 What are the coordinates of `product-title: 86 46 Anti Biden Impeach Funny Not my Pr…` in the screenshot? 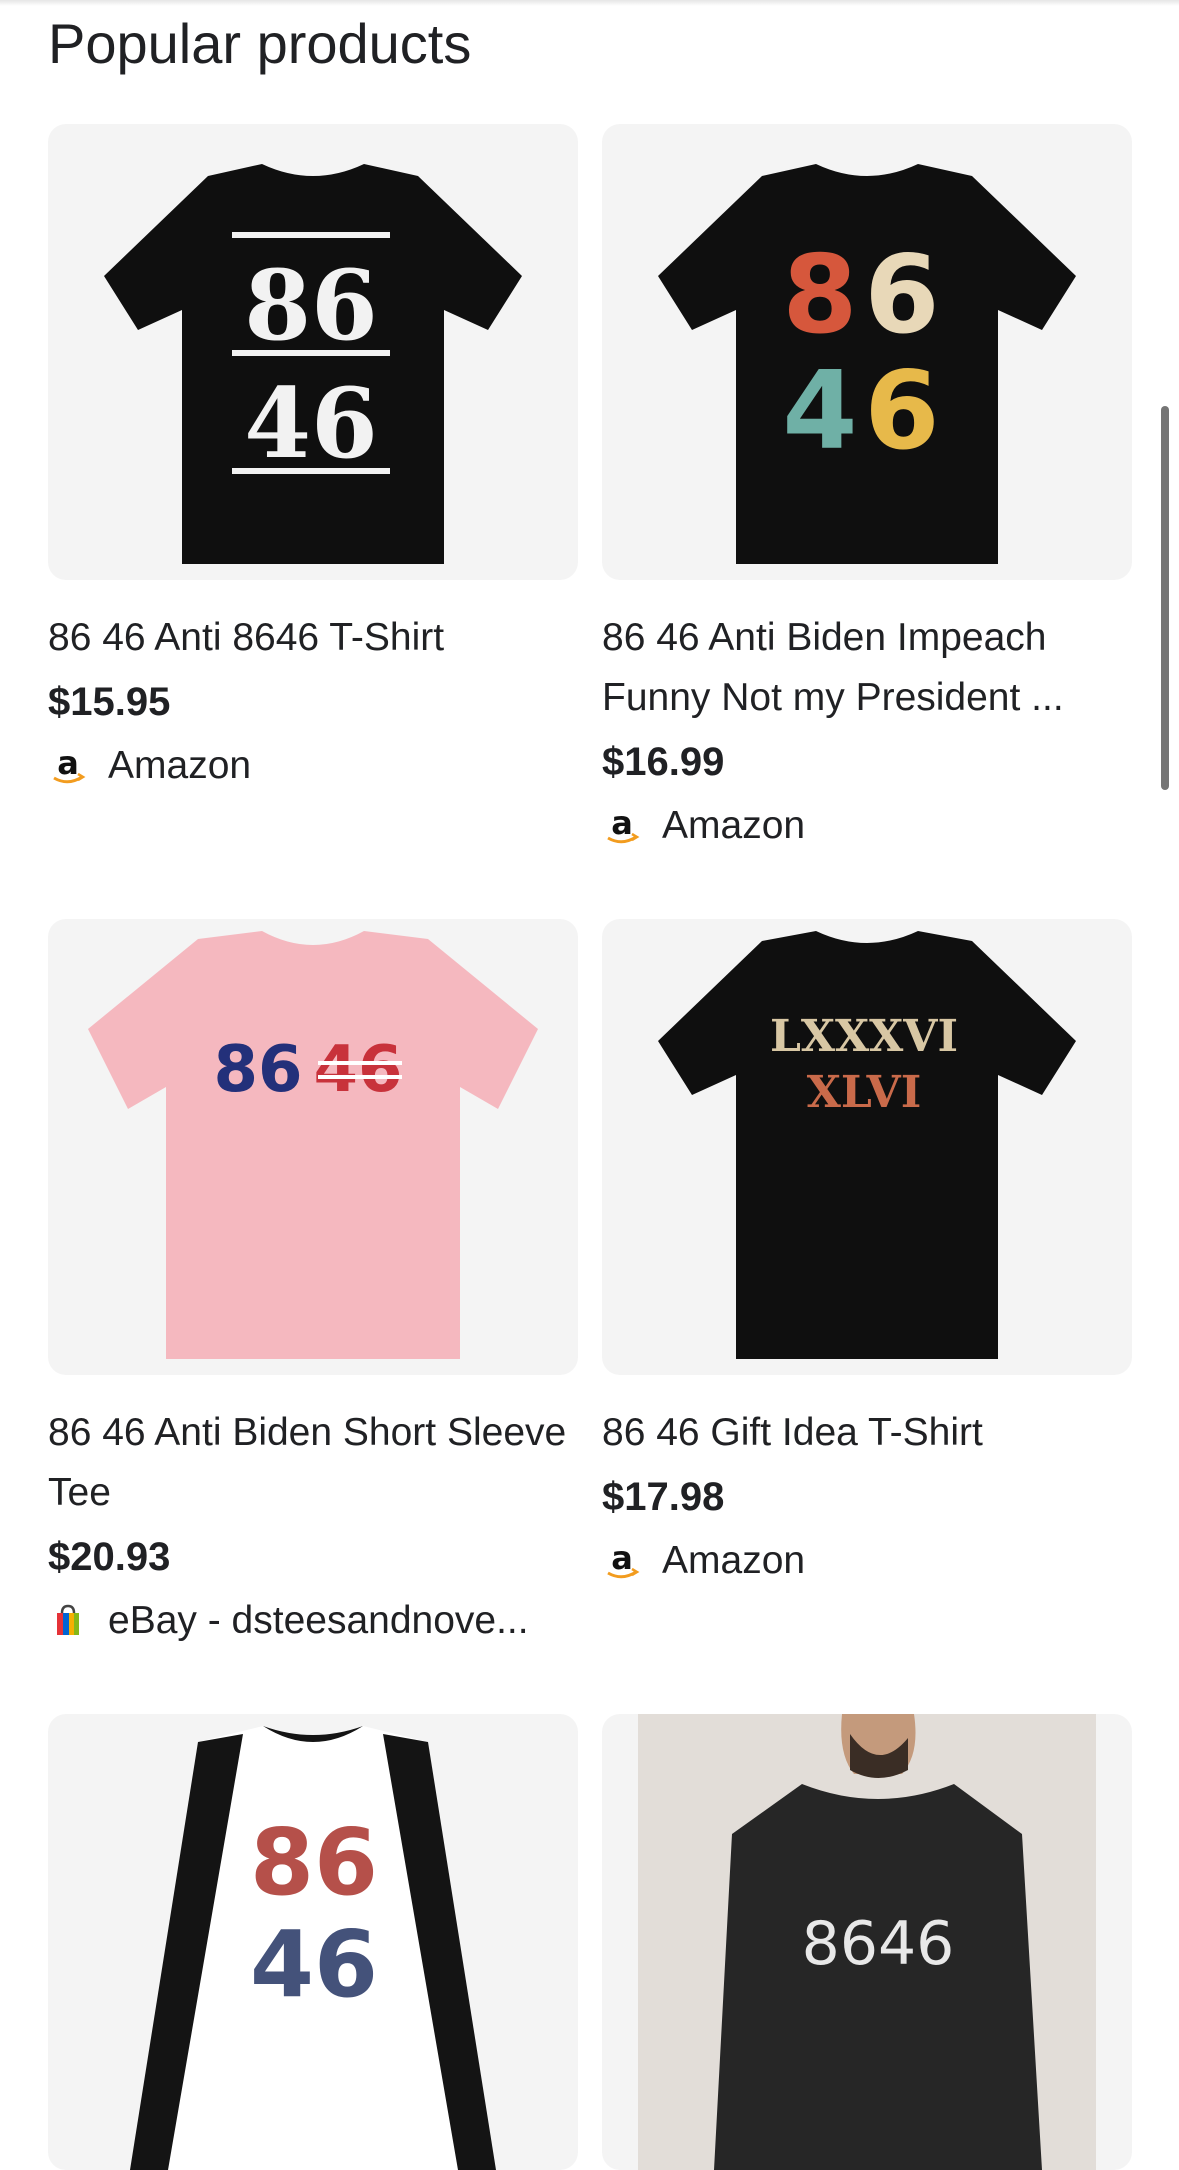 It's located at (867, 668).